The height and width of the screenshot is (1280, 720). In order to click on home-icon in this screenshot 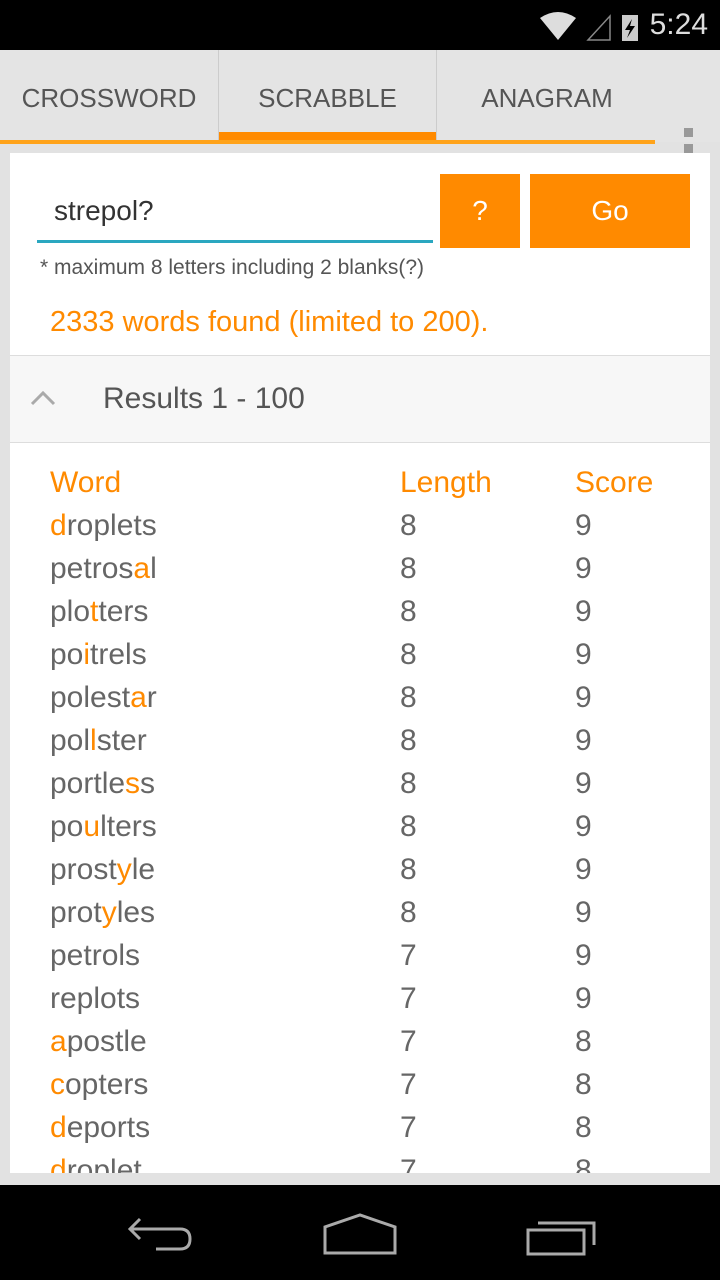, I will do `click(360, 1234)`.